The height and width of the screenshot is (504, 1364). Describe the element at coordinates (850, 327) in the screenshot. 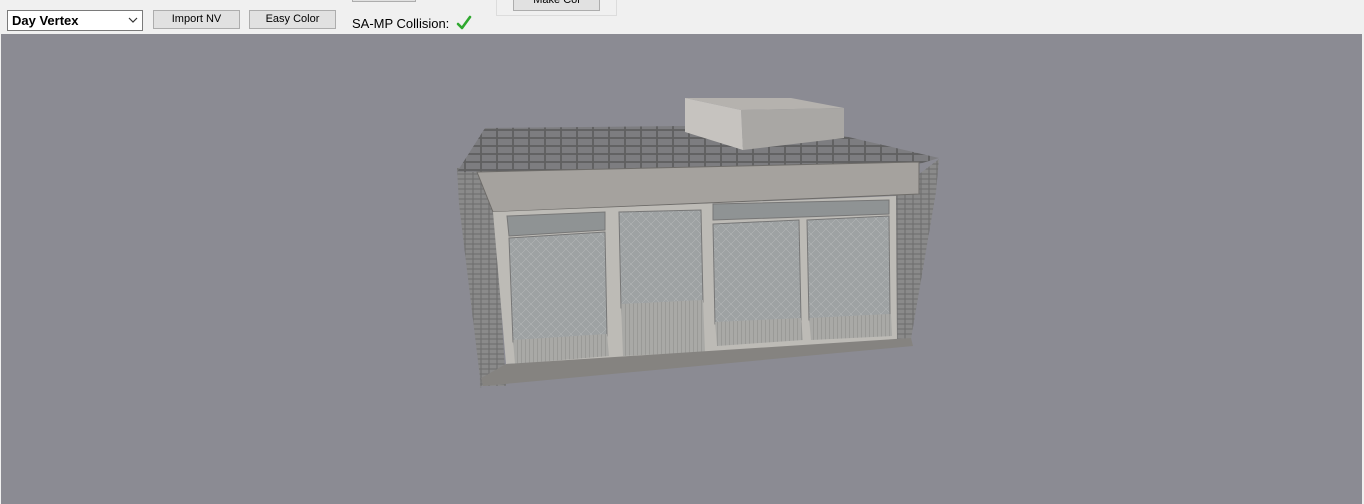

I see `grille-right` at that location.